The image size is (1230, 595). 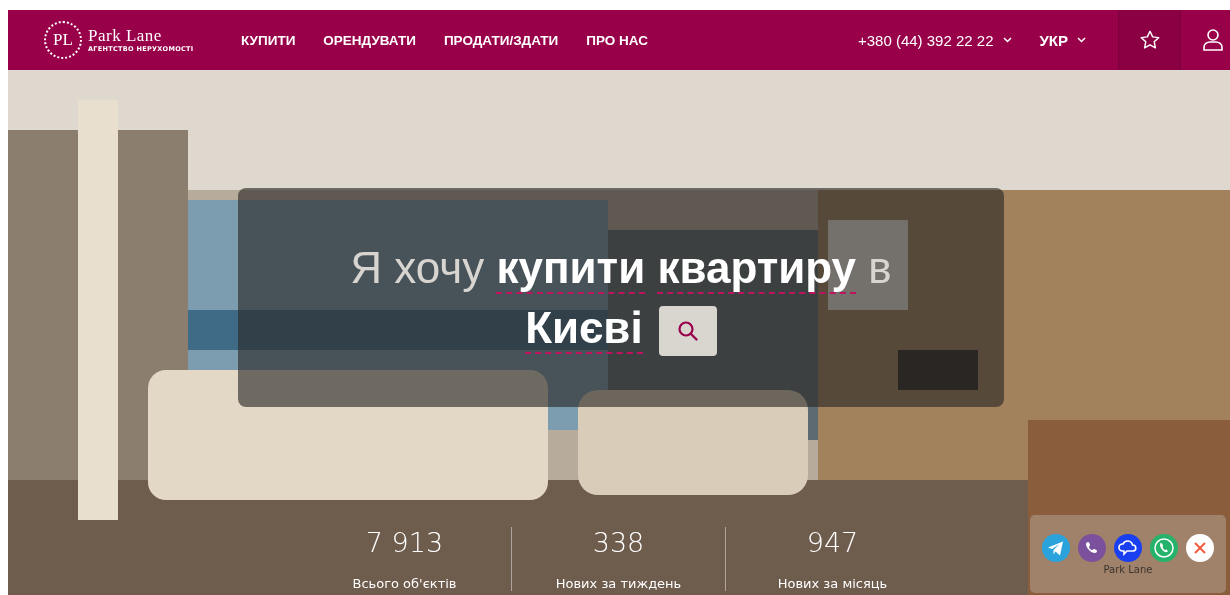 What do you see at coordinates (571, 268) in the screenshot?
I see `phrase-choice: купити` at bounding box center [571, 268].